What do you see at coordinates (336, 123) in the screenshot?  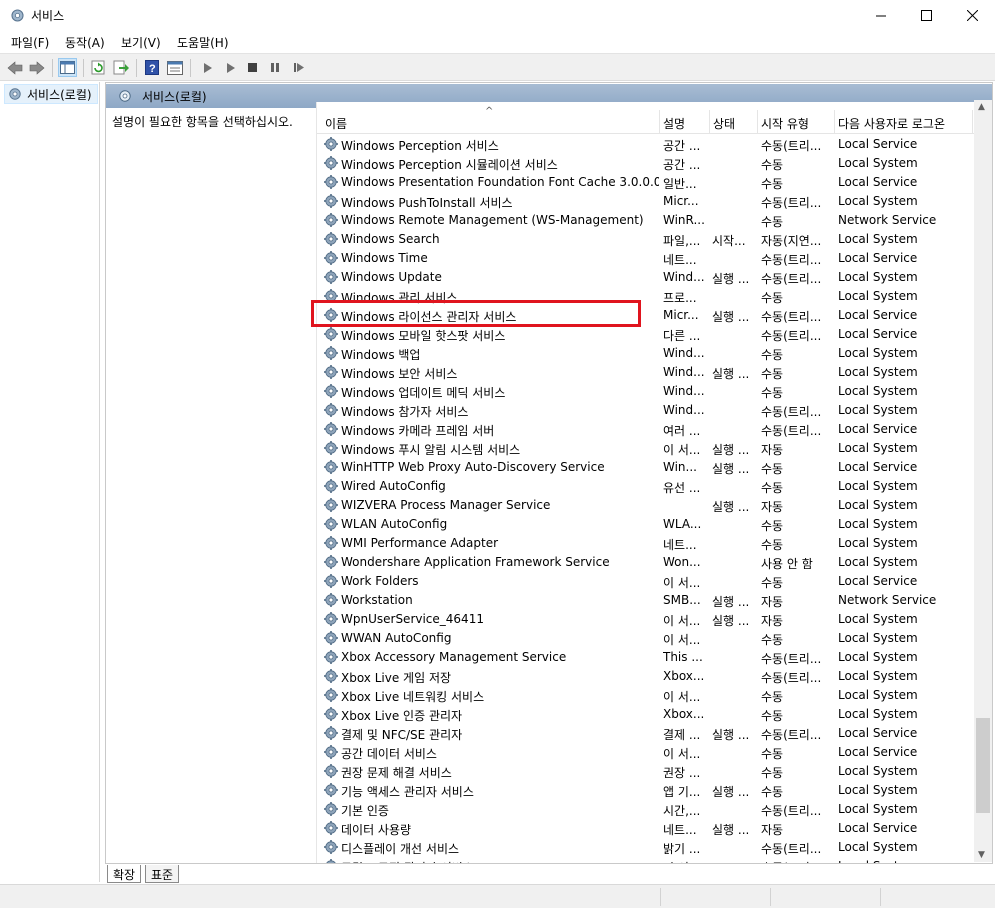 I see `column-header-name: 이름` at bounding box center [336, 123].